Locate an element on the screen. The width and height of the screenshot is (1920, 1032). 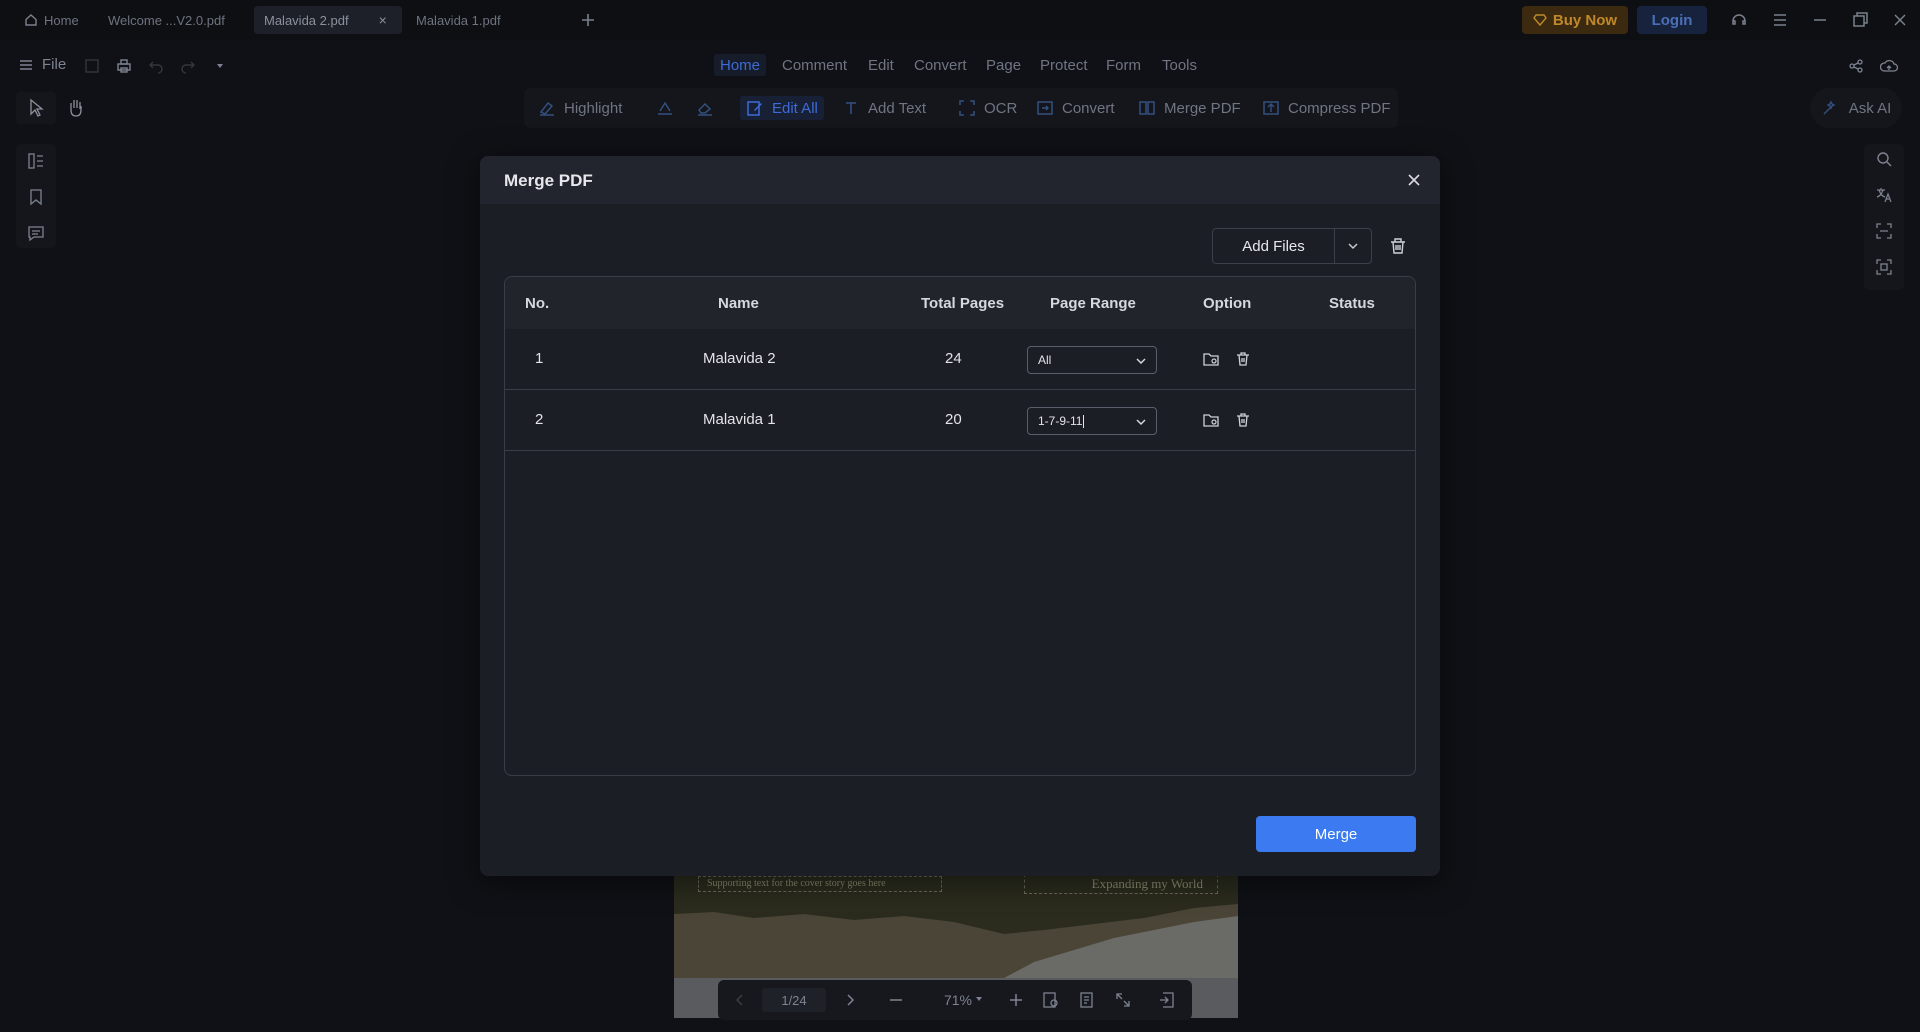
previous-page-icon is located at coordinates (740, 1000).